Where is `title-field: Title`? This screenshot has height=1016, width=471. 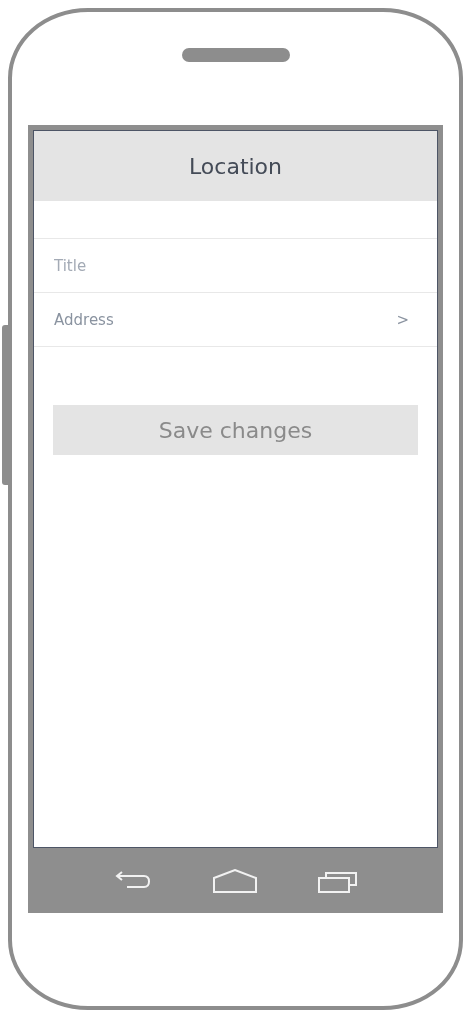 title-field: Title is located at coordinates (231, 265).